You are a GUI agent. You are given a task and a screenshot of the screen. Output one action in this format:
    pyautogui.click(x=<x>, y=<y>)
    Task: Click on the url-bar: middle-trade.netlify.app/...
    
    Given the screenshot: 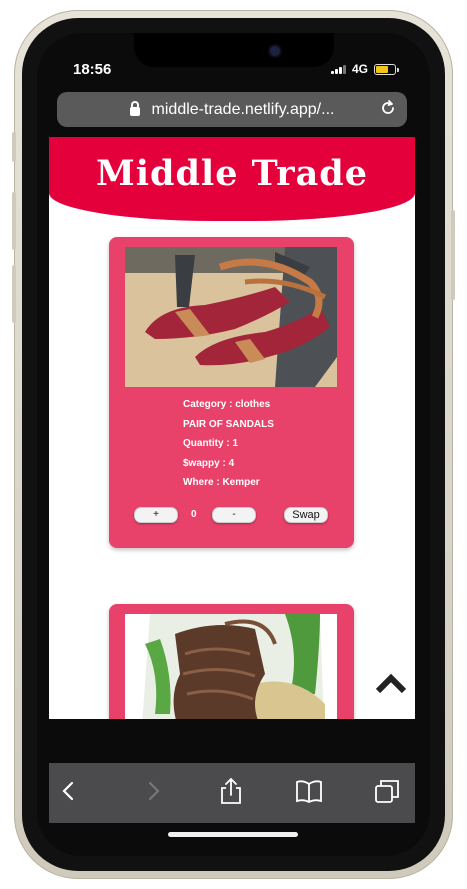 What is the action you would take?
    pyautogui.click(x=232, y=109)
    